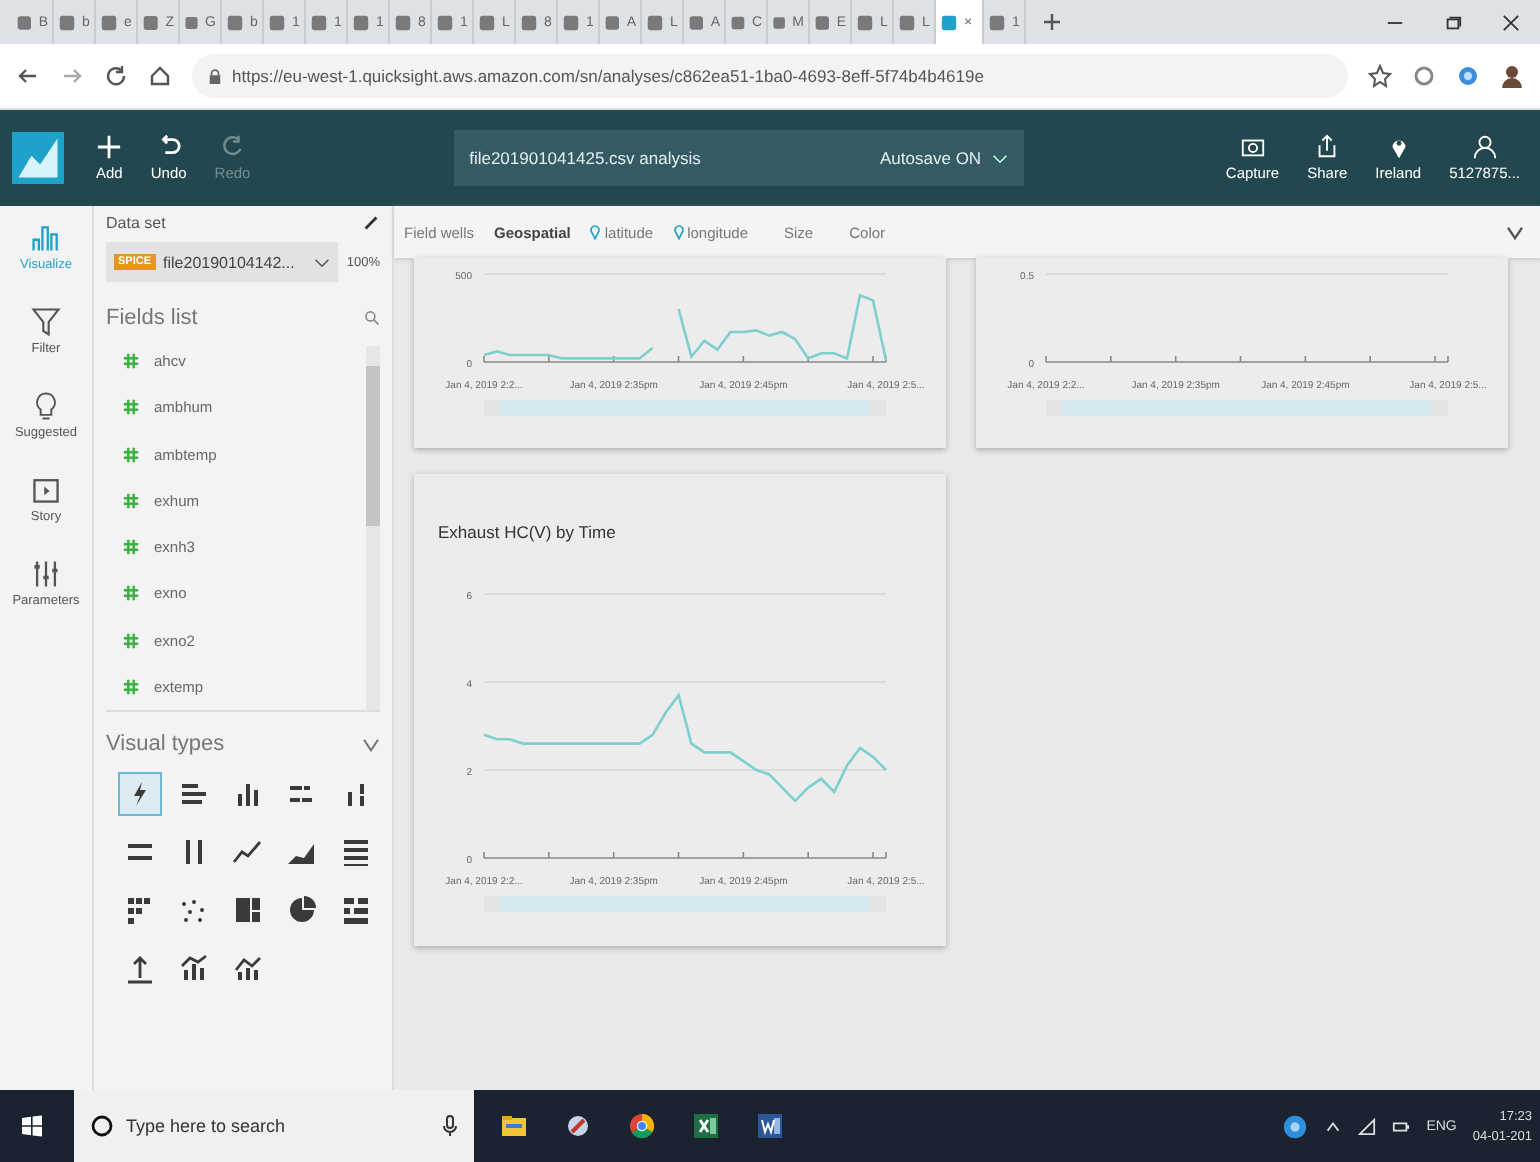  I want to click on close-icon, so click(1511, 22).